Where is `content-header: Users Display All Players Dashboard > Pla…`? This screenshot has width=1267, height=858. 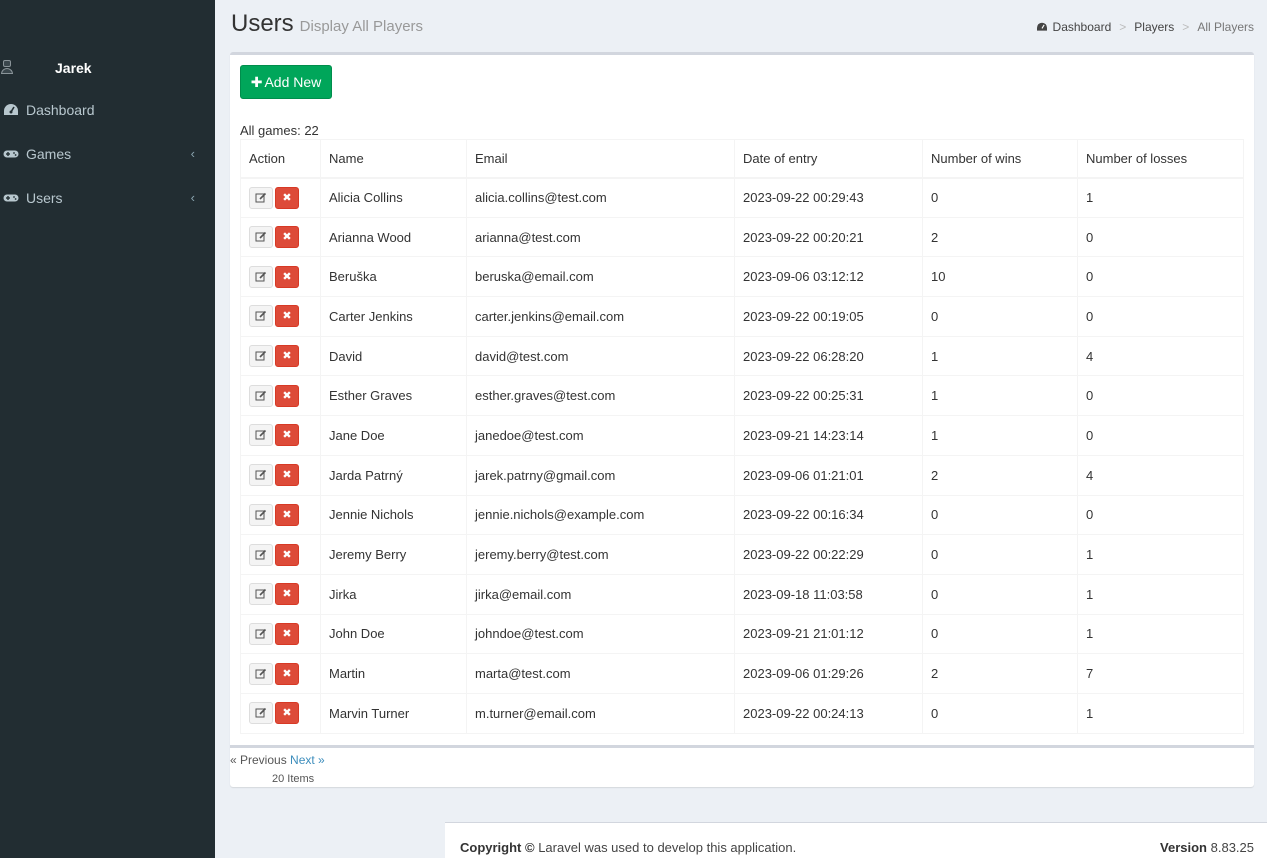
content-header: Users Display All Players Dashboard > Pla… is located at coordinates (742, 26).